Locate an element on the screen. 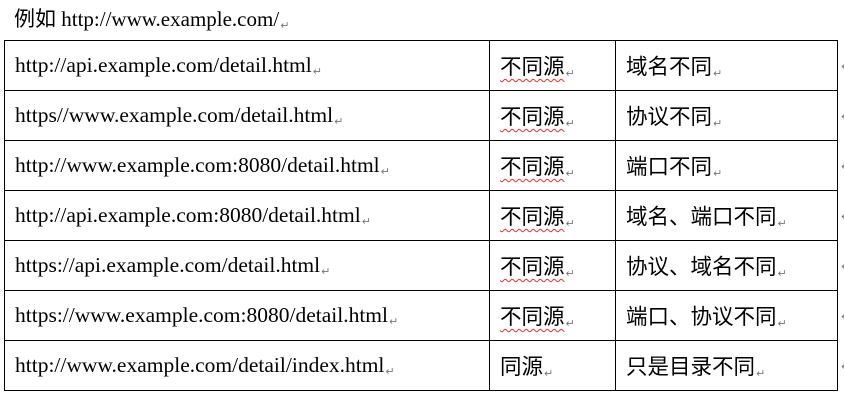 The height and width of the screenshot is (400, 844). url-cell: http://api.example.com/detail.html↵ is located at coordinates (247, 65).